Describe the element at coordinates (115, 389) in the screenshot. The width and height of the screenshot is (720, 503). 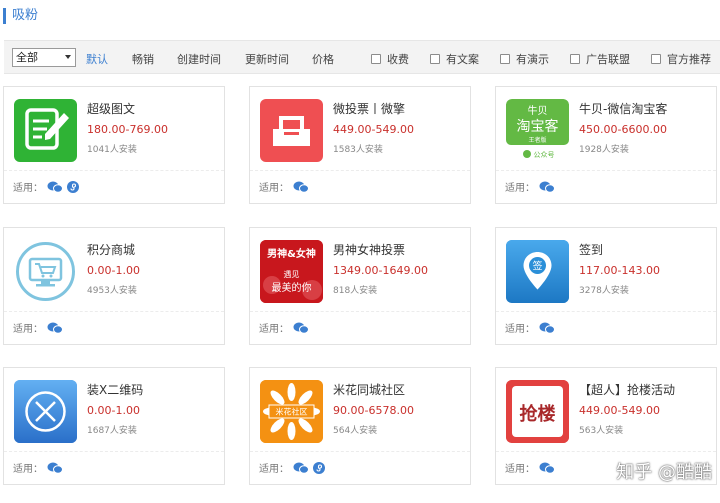
I see `app-name: 装X二维码` at that location.